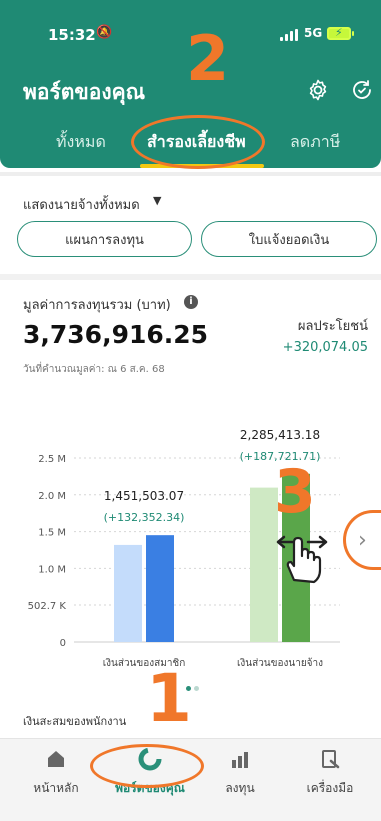  Describe the element at coordinates (240, 772) in the screenshot. I see `nav-invest: ลงทุน` at that location.